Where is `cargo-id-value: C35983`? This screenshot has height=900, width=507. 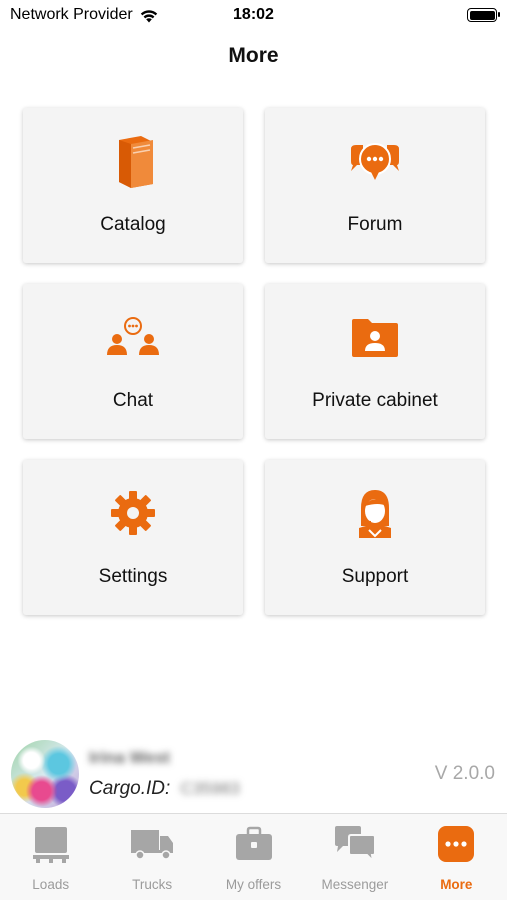 cargo-id-value: C35983 is located at coordinates (210, 788).